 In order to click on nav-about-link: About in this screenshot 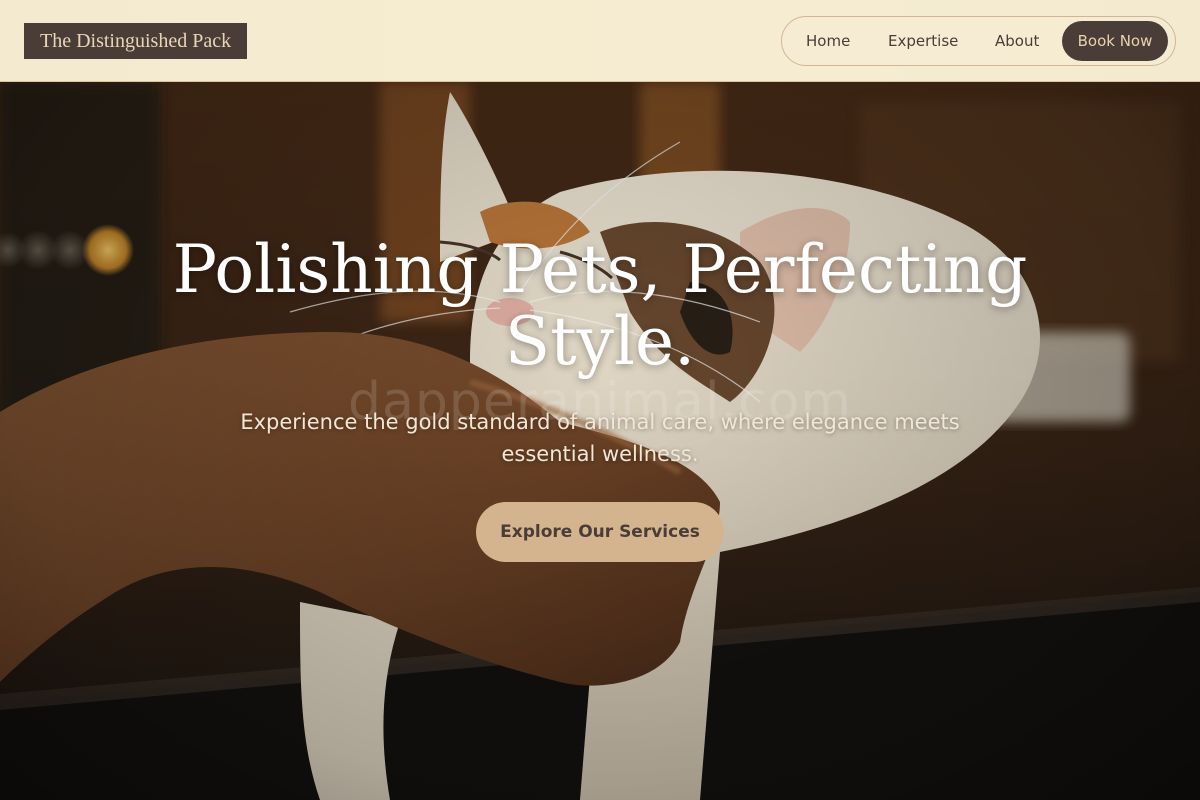, I will do `click(1017, 41)`.